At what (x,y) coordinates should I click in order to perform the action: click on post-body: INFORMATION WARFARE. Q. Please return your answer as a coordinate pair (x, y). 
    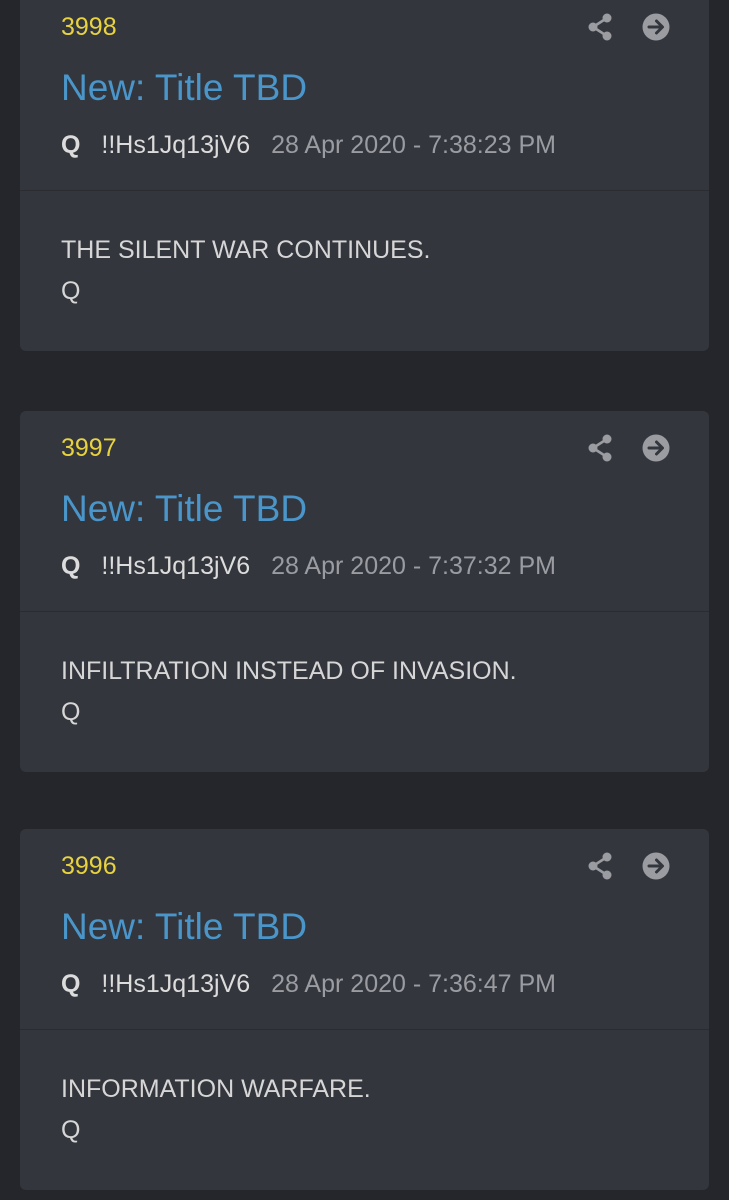
    Looking at the image, I should click on (364, 1110).